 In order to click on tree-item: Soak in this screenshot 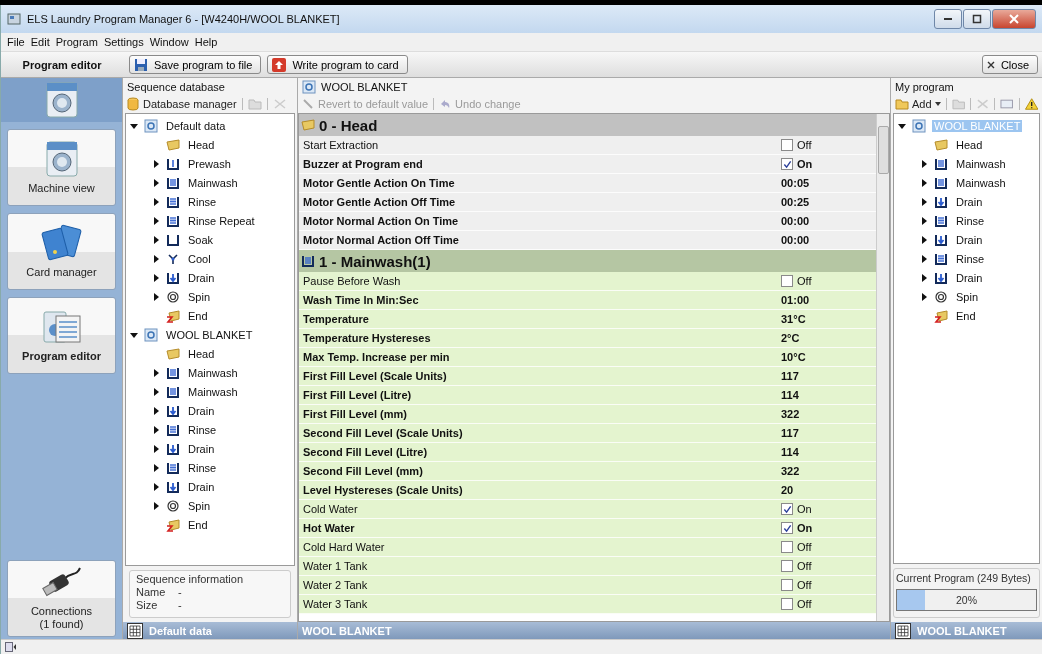, I will do `click(201, 239)`.